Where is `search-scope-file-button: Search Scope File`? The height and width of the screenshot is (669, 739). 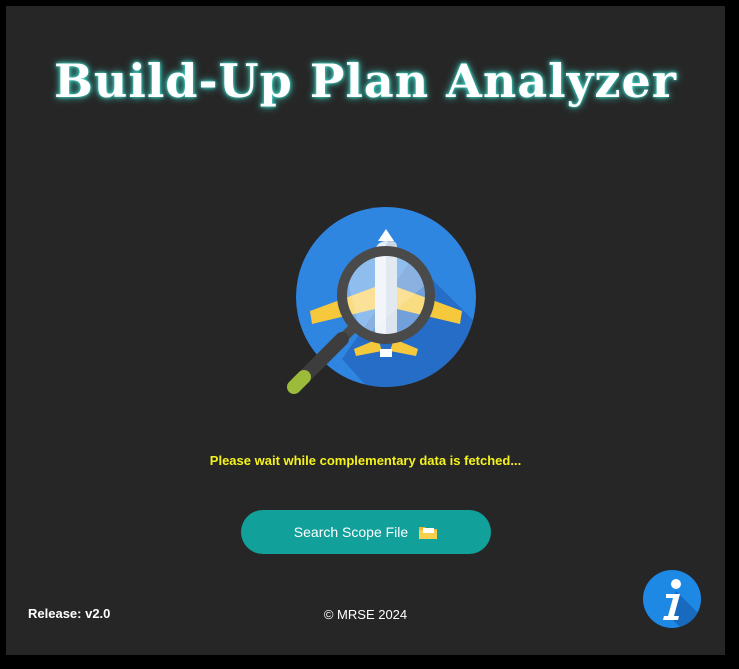
search-scope-file-button: Search Scope File is located at coordinates (366, 532).